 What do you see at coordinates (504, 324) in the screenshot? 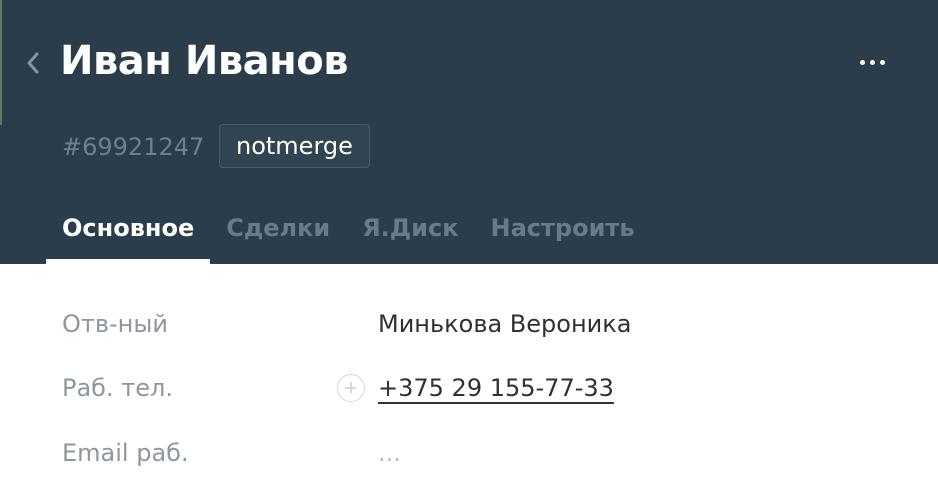
I see `responsible-value: Минькова Вероника` at bounding box center [504, 324].